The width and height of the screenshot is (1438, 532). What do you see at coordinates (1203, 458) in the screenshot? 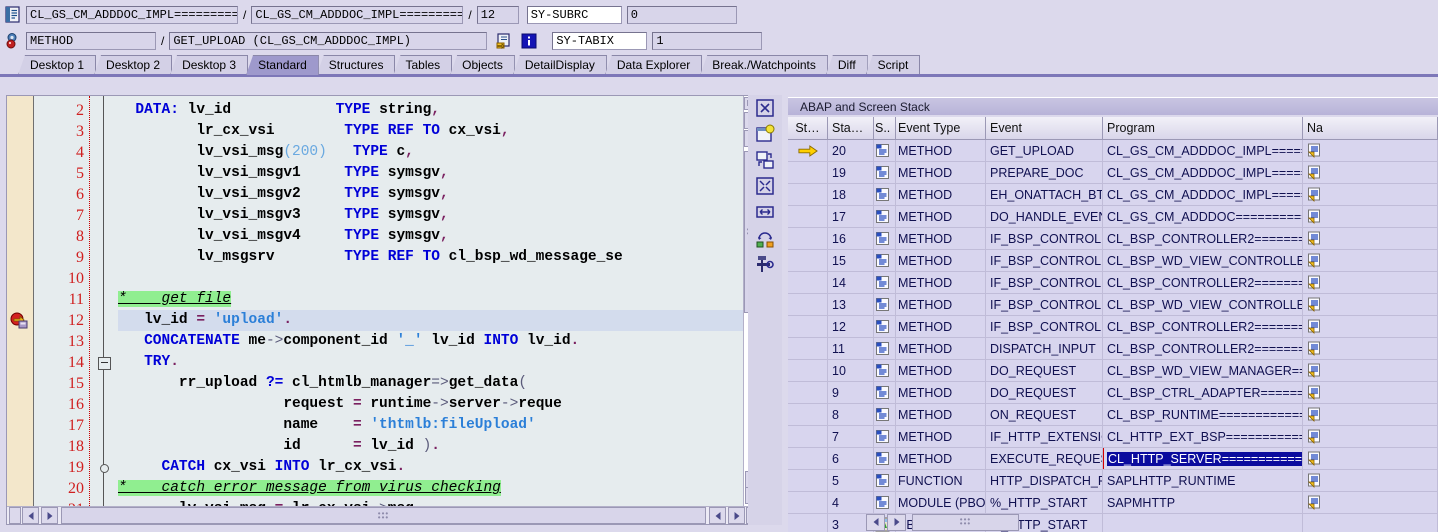
I see `stack-program-name: CL_HTTP_SERVER===============CP` at bounding box center [1203, 458].